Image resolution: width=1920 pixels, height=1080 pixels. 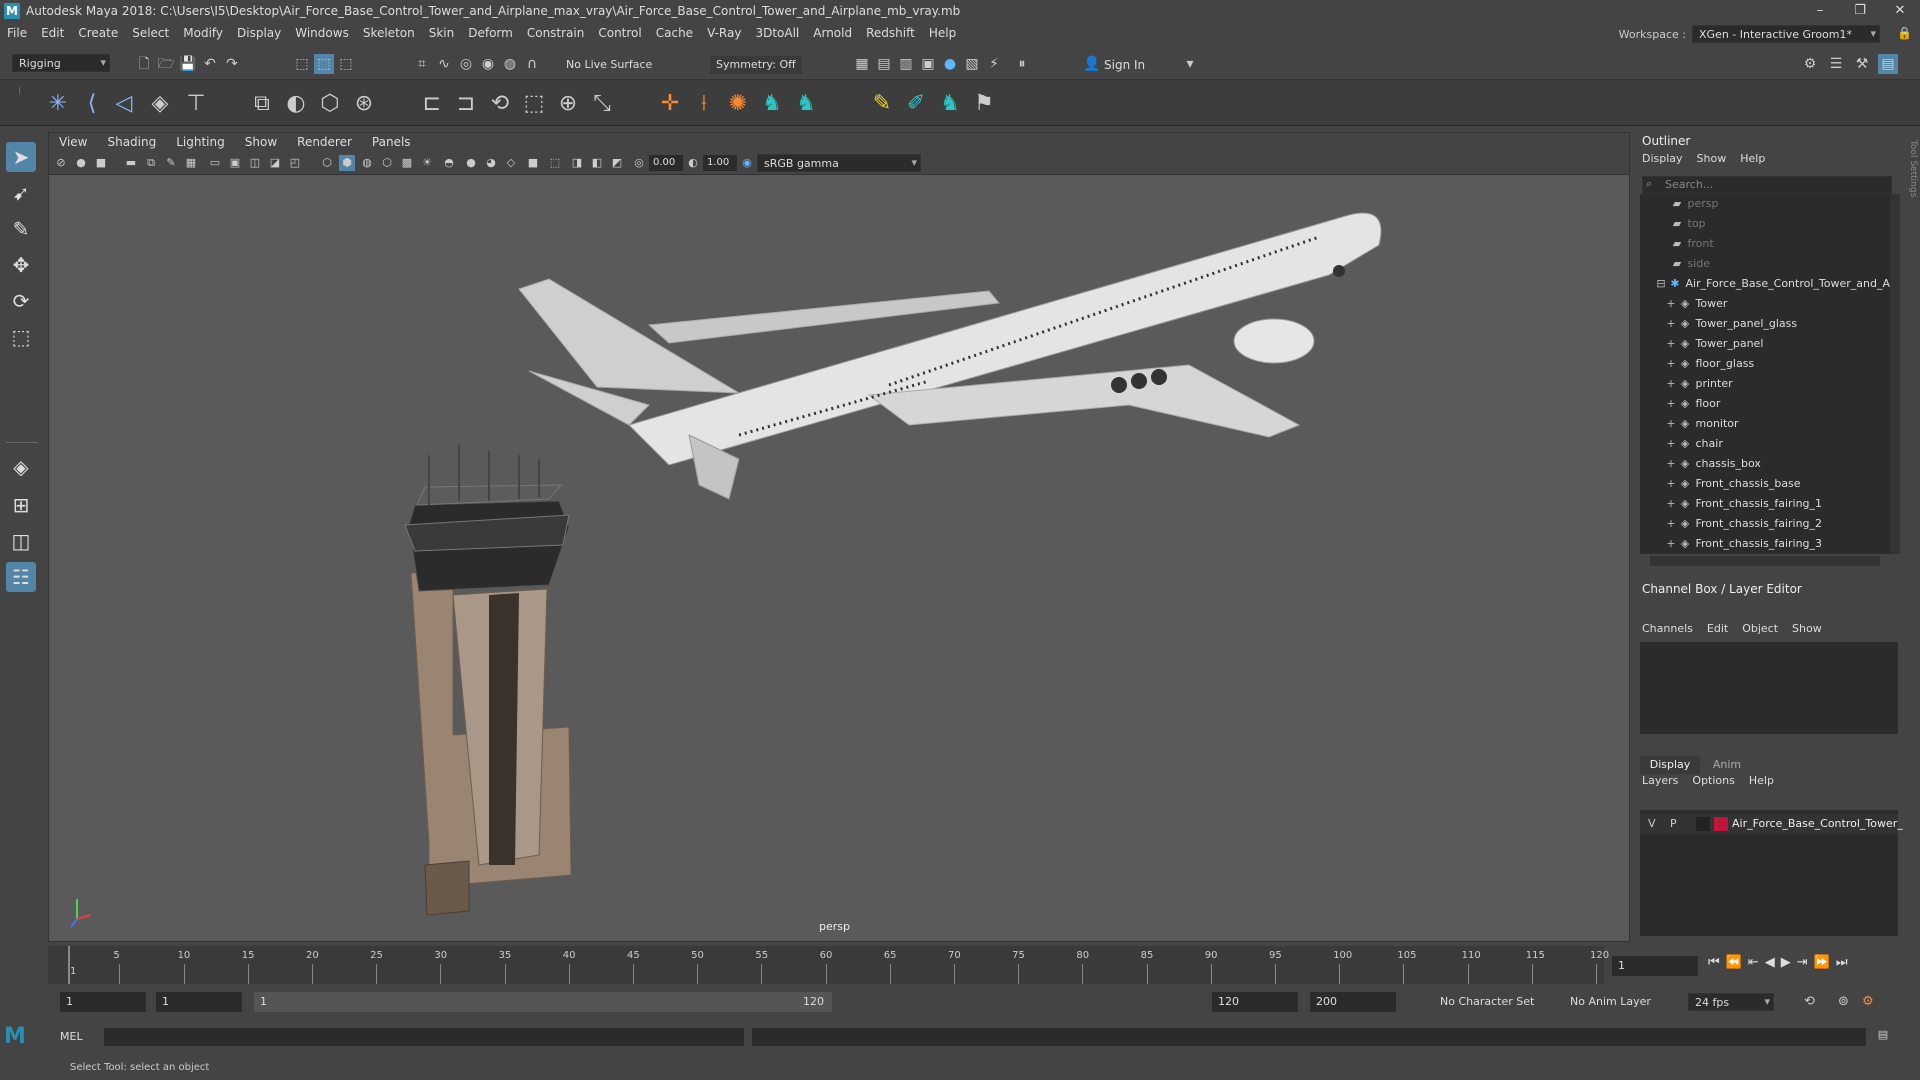 I want to click on screen-space-ao-icon: ●, so click(x=471, y=163).